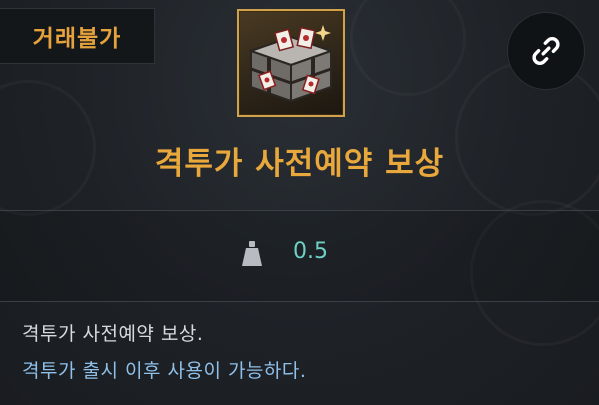  I want to click on link-icon, so click(546, 51).